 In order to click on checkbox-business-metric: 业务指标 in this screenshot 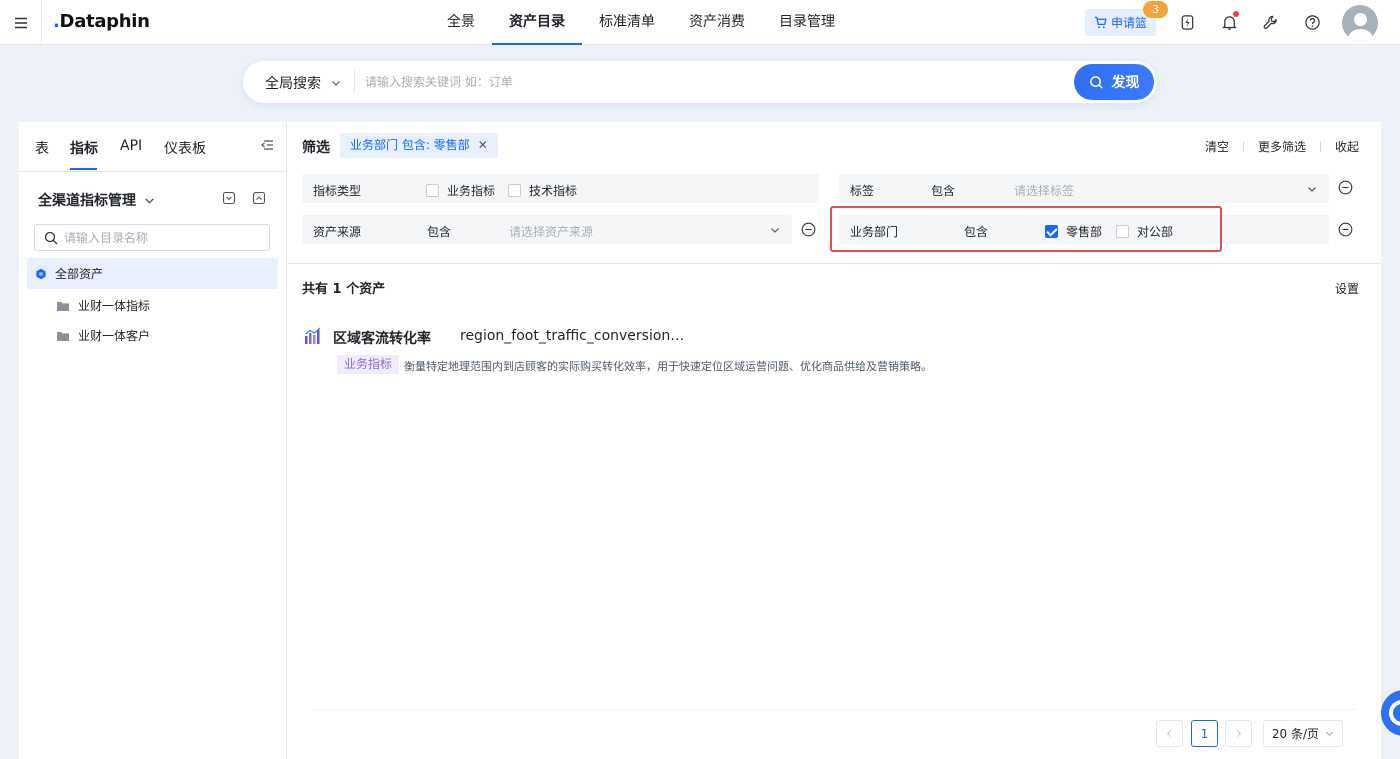, I will do `click(460, 190)`.